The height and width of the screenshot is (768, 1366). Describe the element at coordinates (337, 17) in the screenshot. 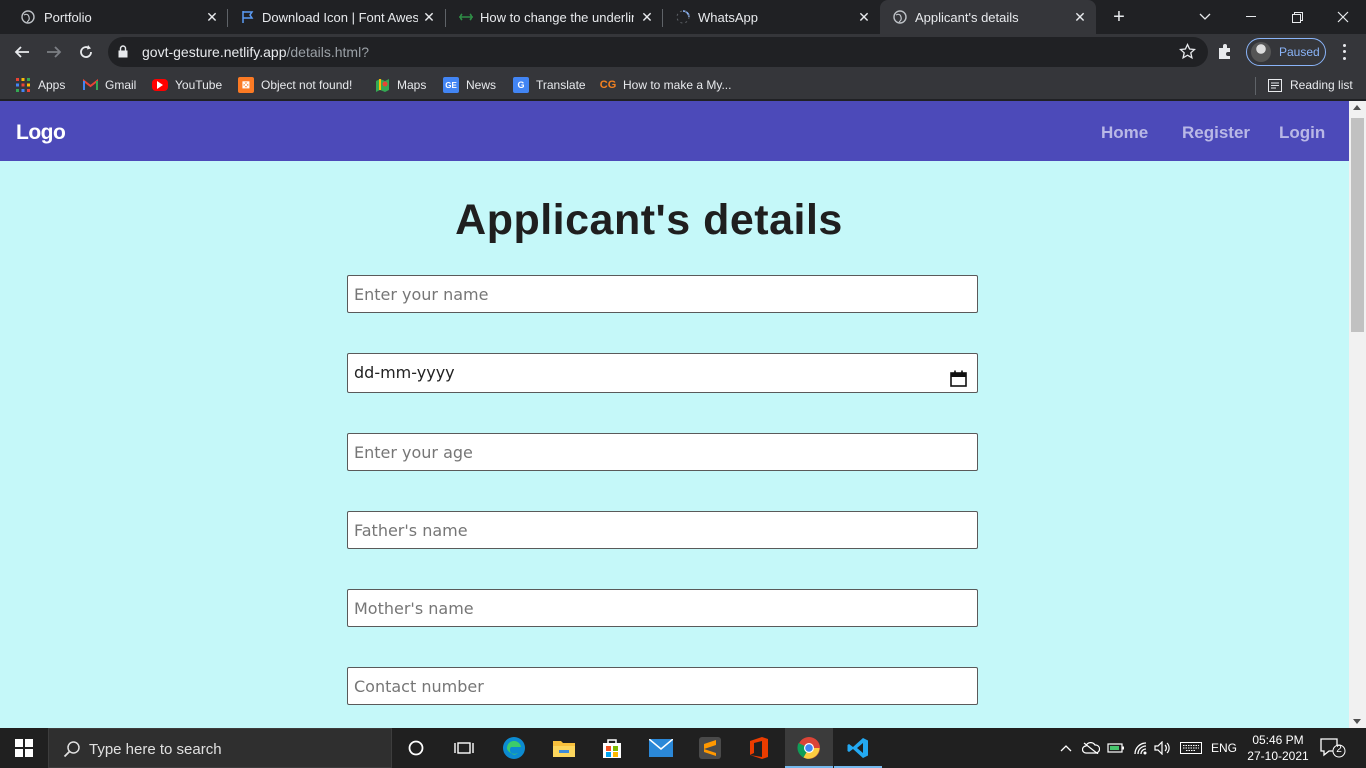

I see `tab-font-awesome: Download Icon | Font Awesome ✕` at that location.